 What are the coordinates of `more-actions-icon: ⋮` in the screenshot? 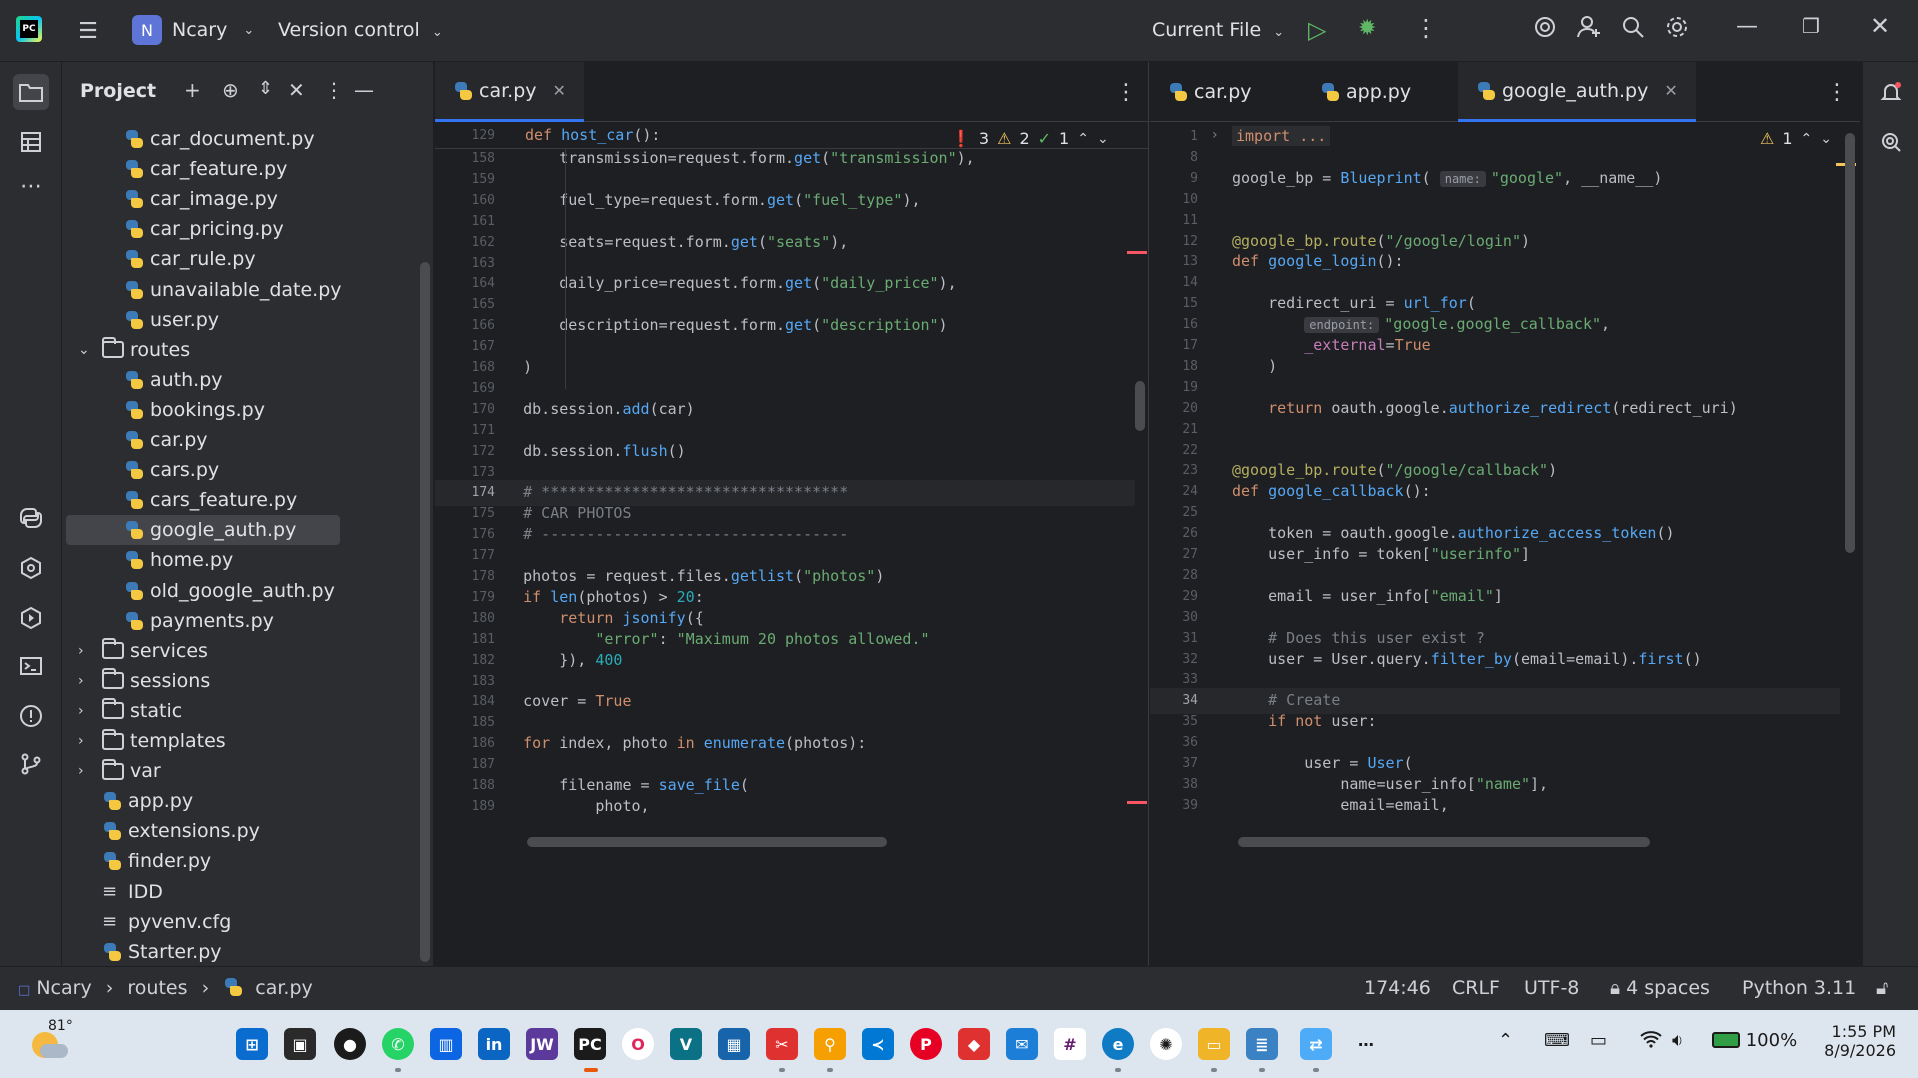 It's located at (1426, 28).